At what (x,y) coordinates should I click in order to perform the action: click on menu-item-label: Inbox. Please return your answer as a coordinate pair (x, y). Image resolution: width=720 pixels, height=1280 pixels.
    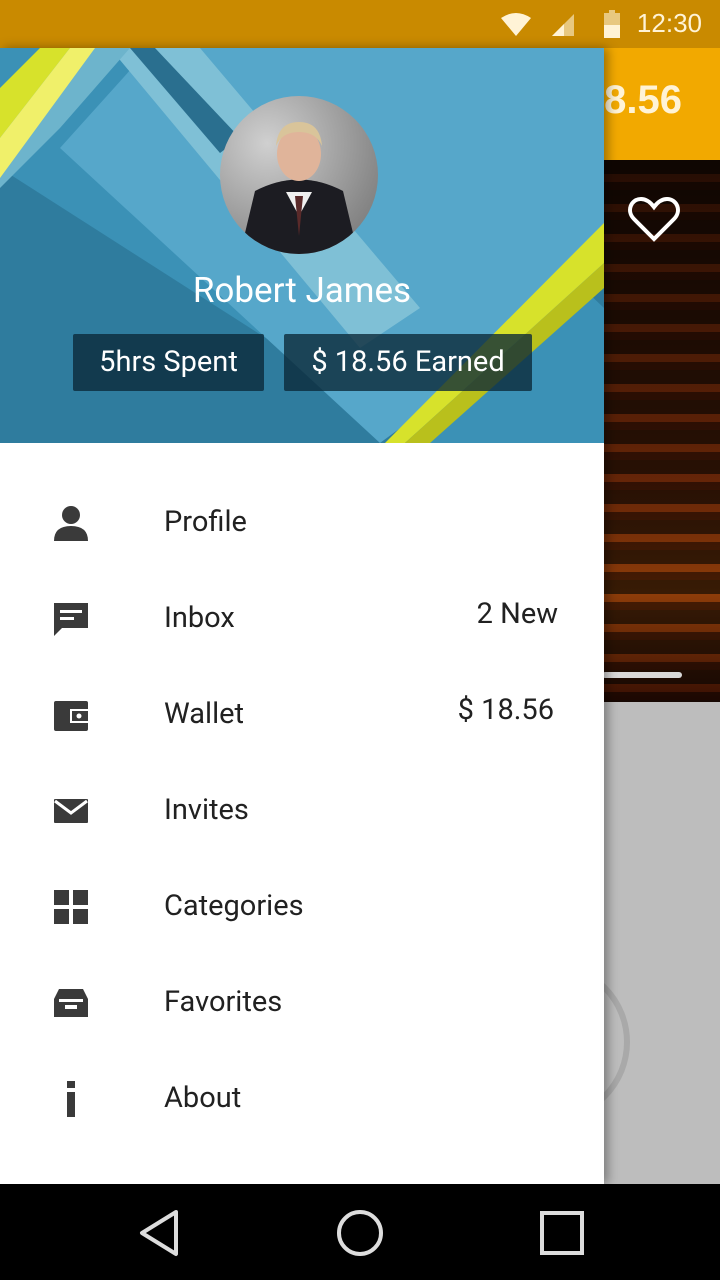
    Looking at the image, I should click on (199, 618).